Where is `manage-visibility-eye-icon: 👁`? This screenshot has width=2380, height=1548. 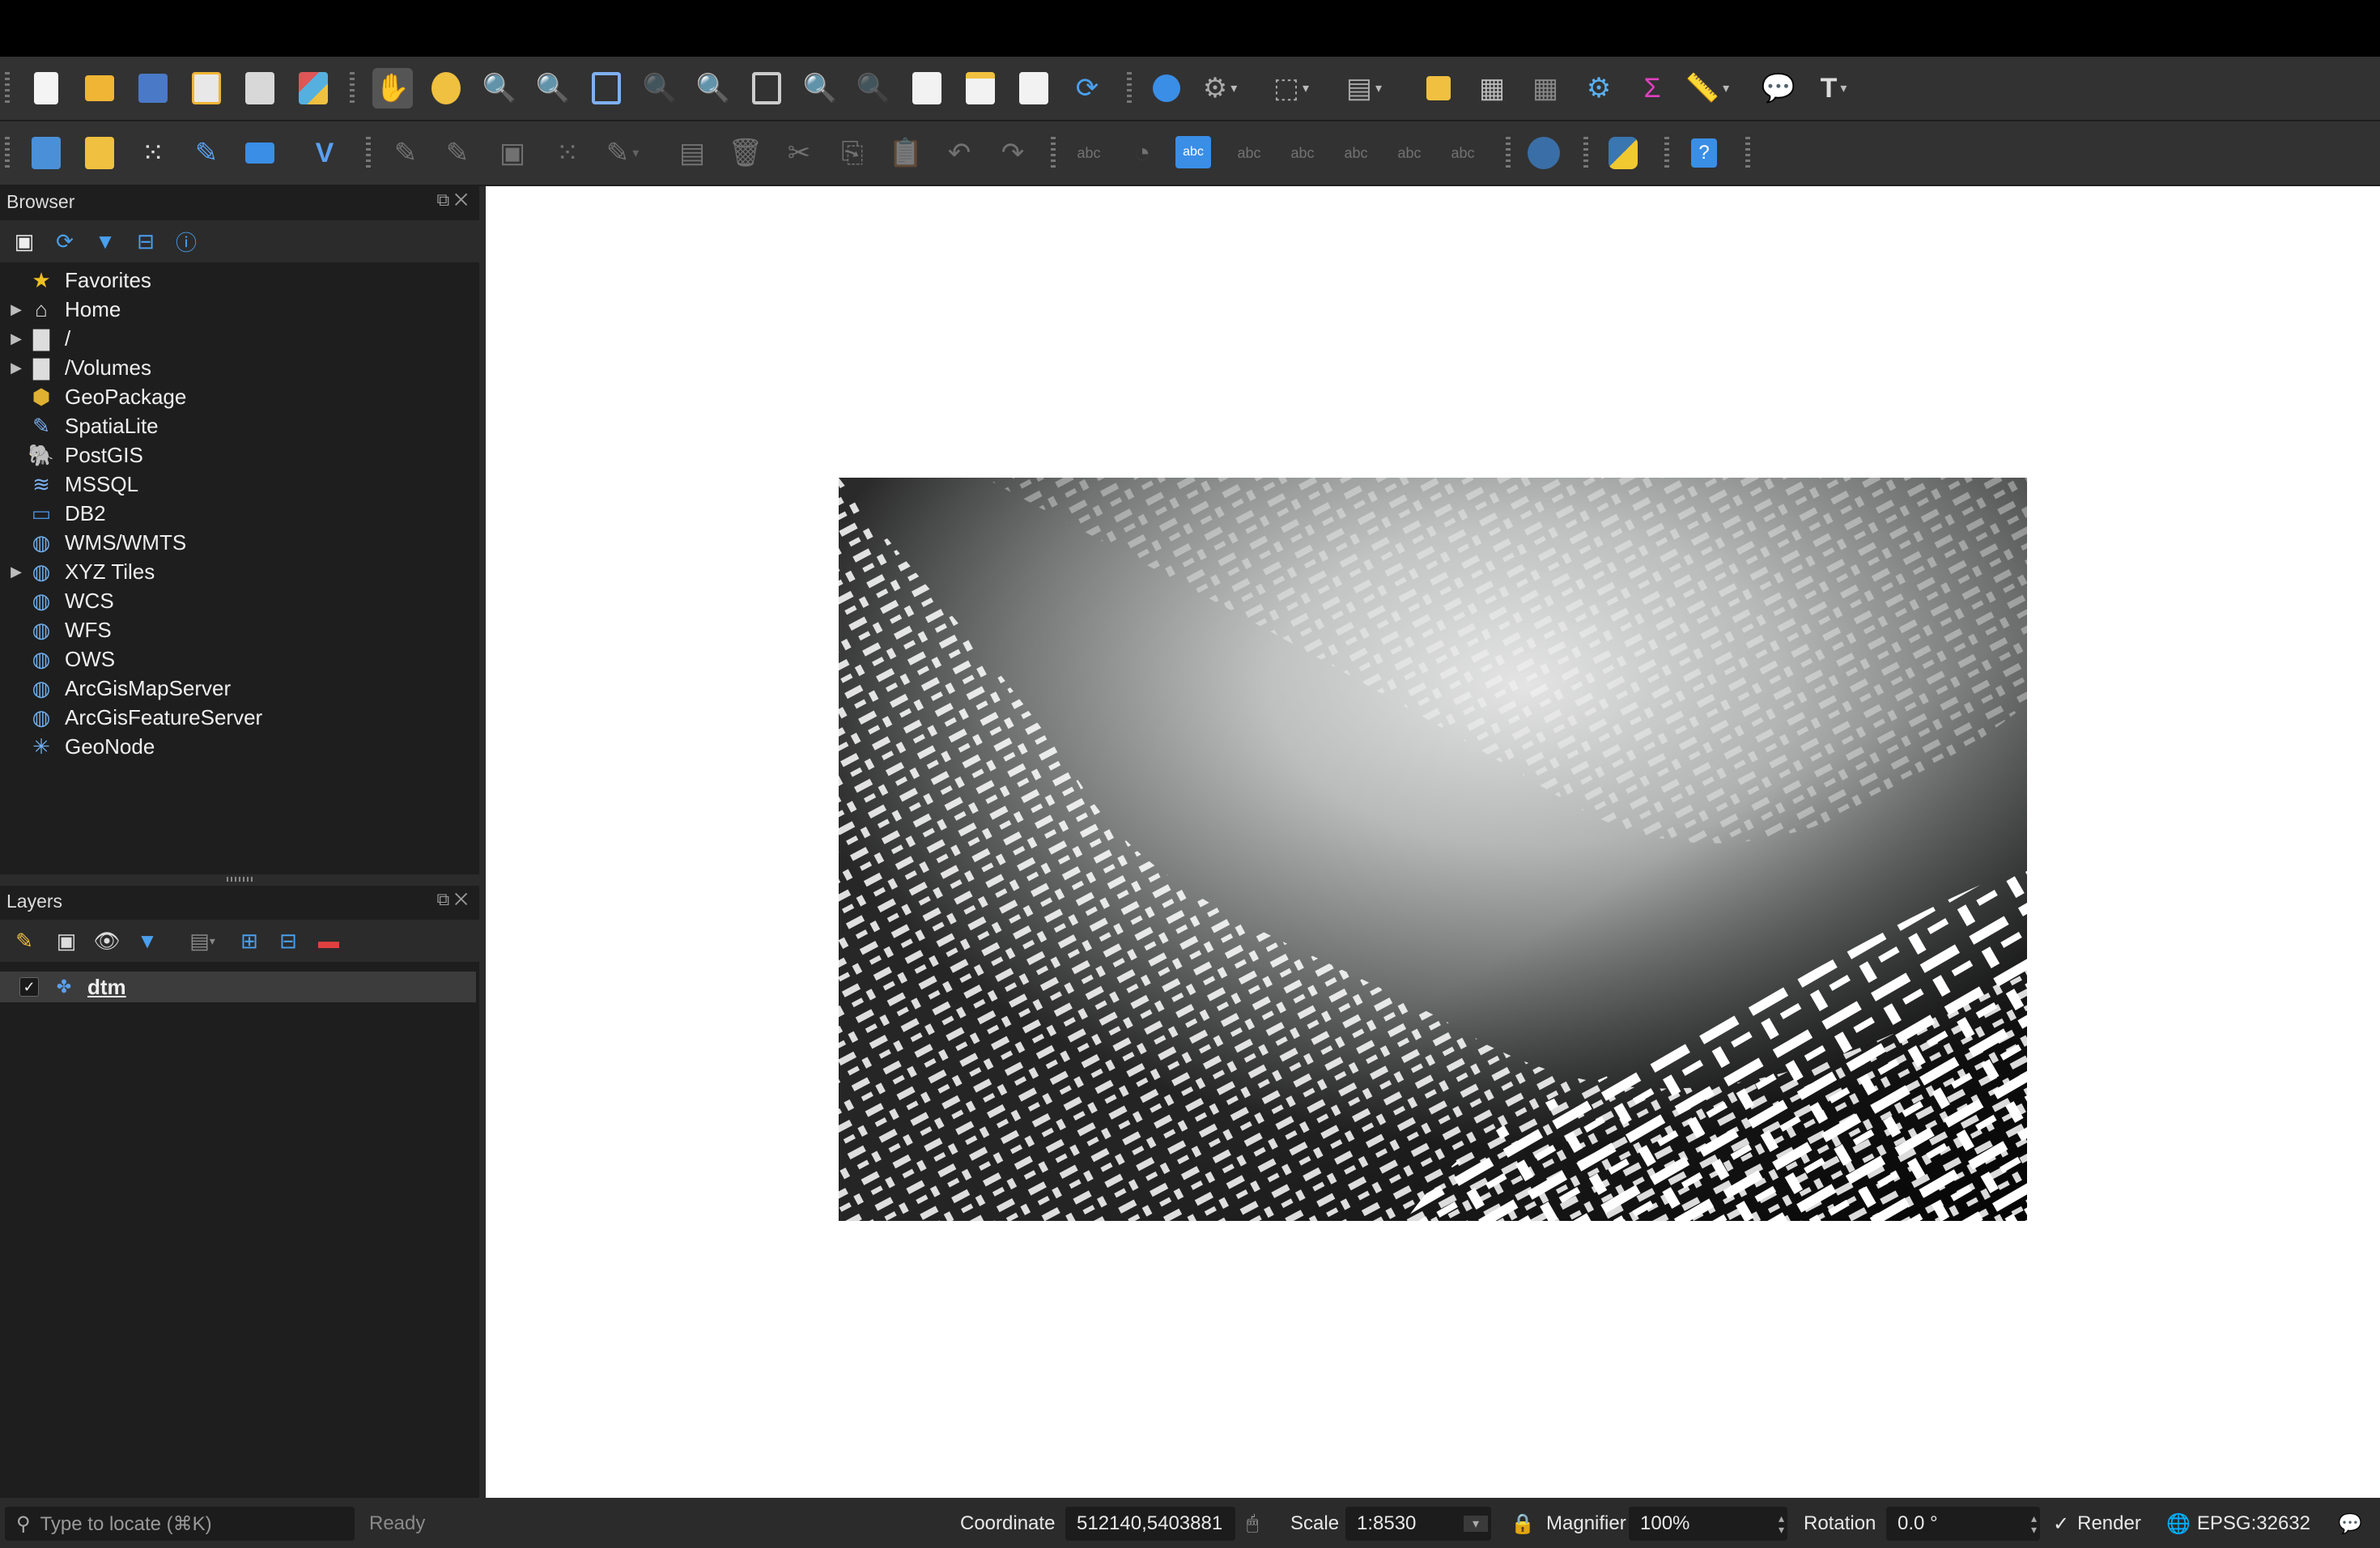 manage-visibility-eye-icon: 👁 is located at coordinates (106, 941).